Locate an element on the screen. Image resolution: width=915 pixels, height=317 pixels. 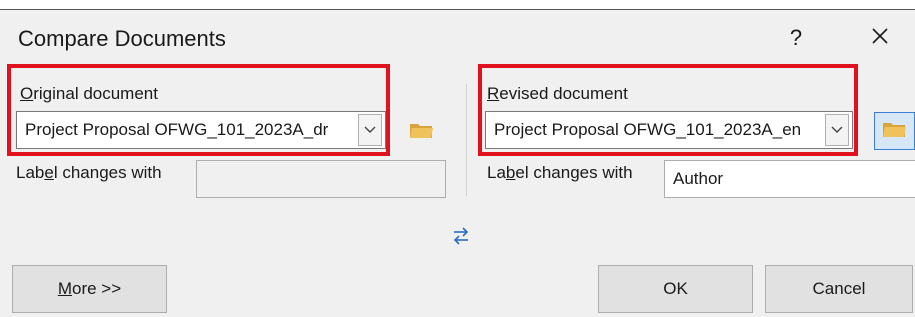
original-browse-button is located at coordinates (422, 132).